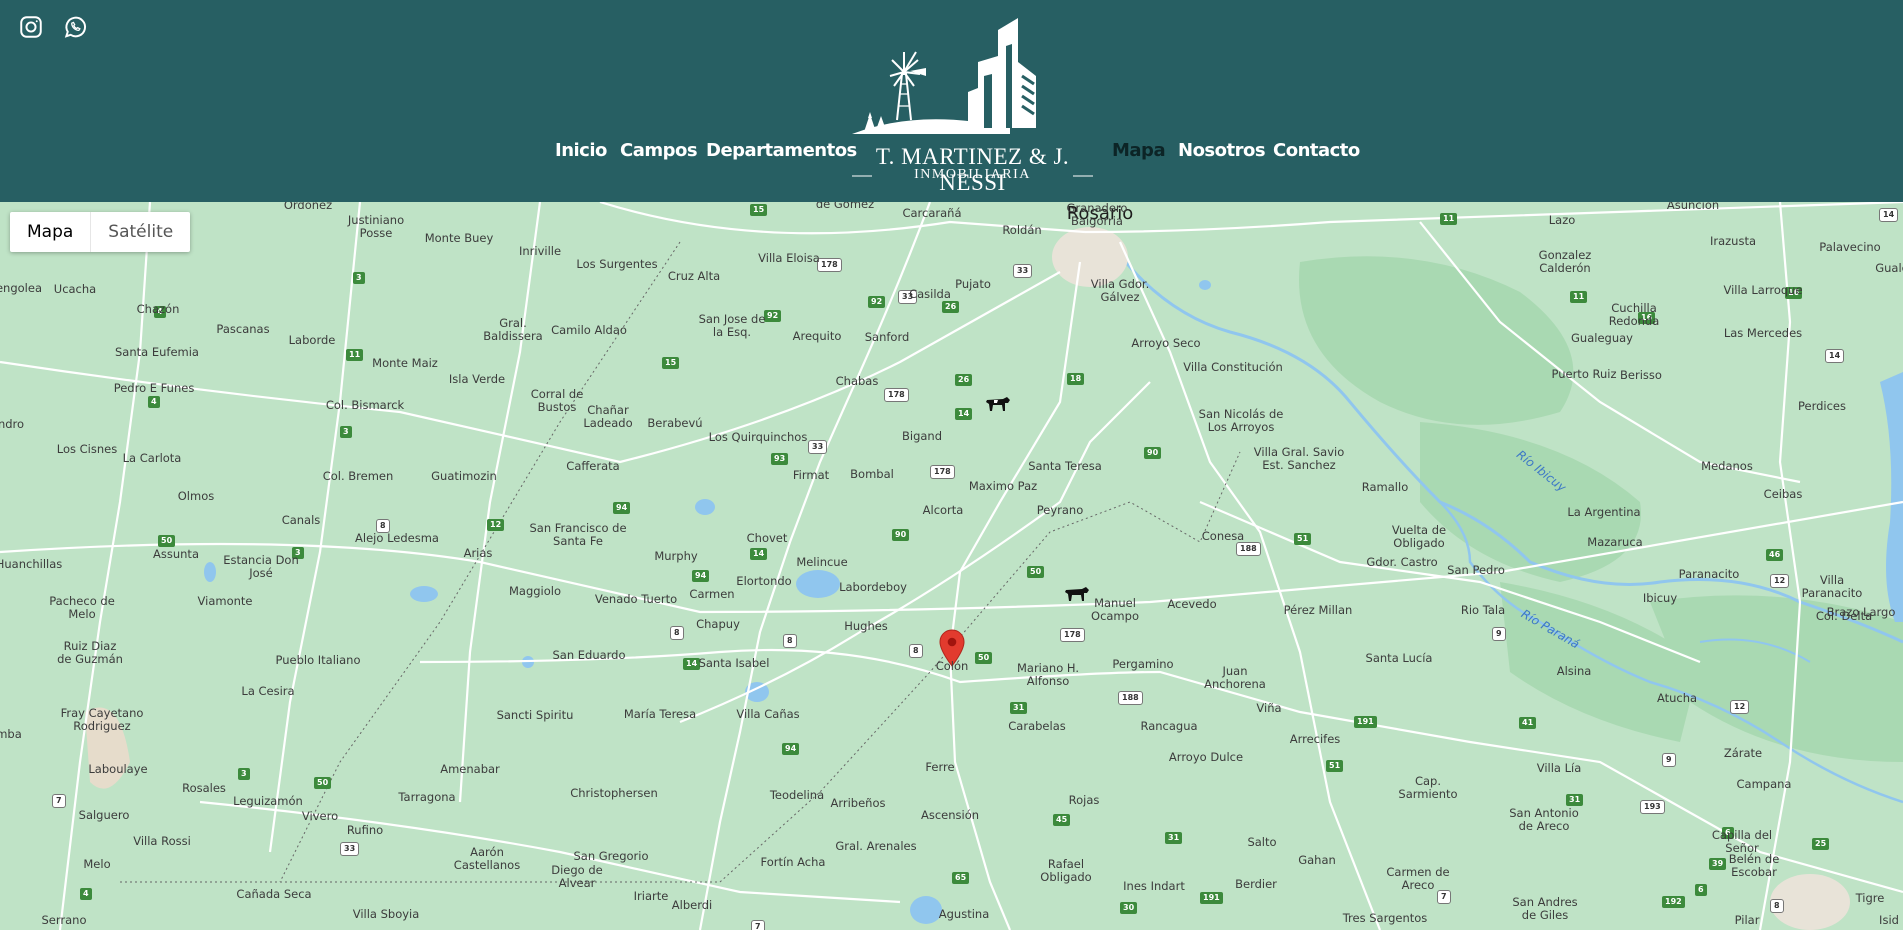 The height and width of the screenshot is (930, 1903). I want to click on place-label: Santa Lucía, so click(1399, 658).